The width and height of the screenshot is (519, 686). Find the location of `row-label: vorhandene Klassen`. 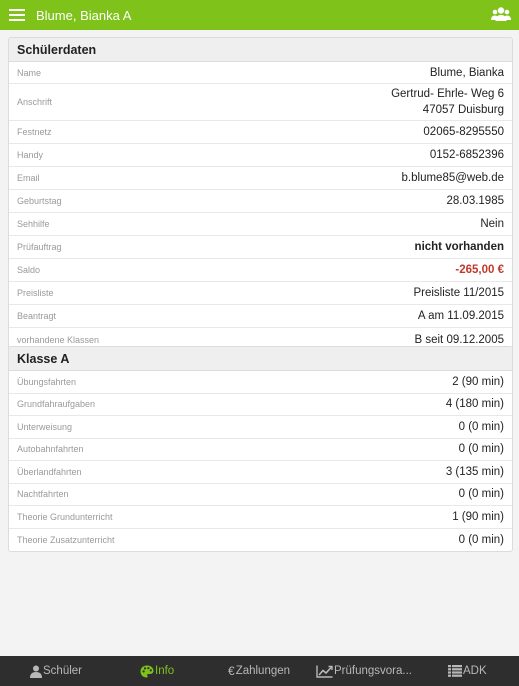

row-label: vorhandene Klassen is located at coordinates (58, 339).